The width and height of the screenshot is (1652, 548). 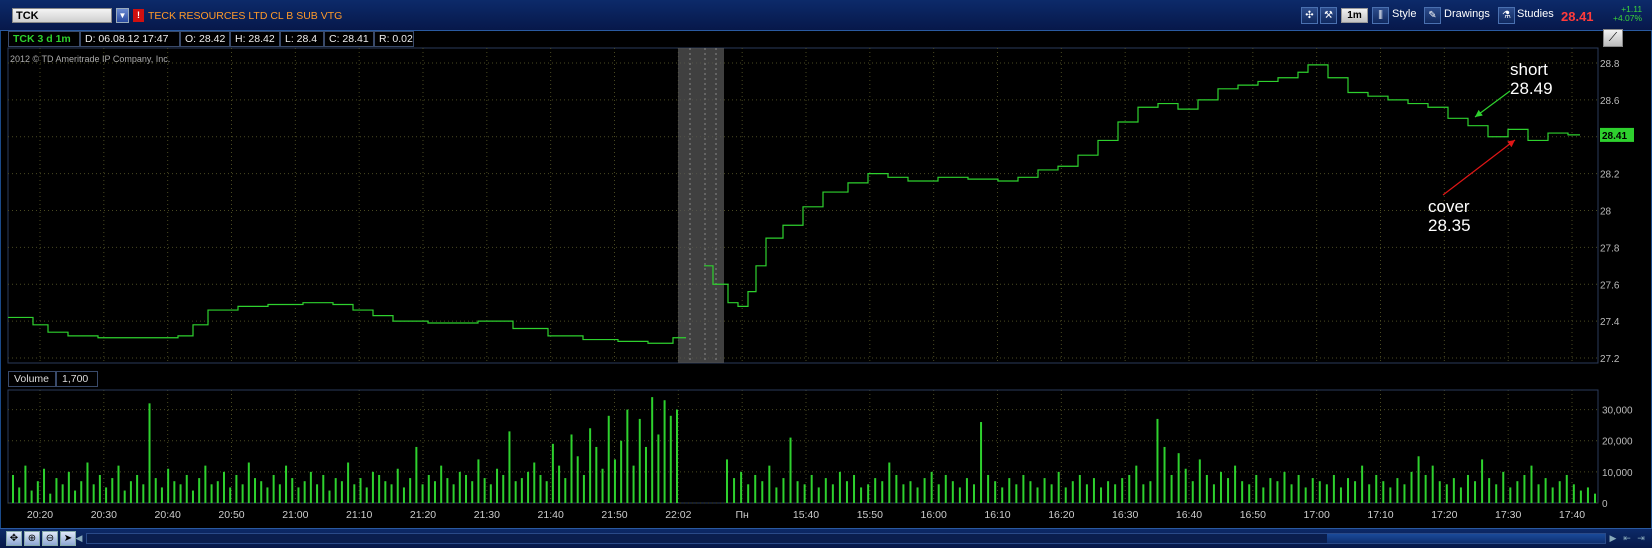 What do you see at coordinates (1610, 64) in the screenshot?
I see `price-tick-label: 28.8` at bounding box center [1610, 64].